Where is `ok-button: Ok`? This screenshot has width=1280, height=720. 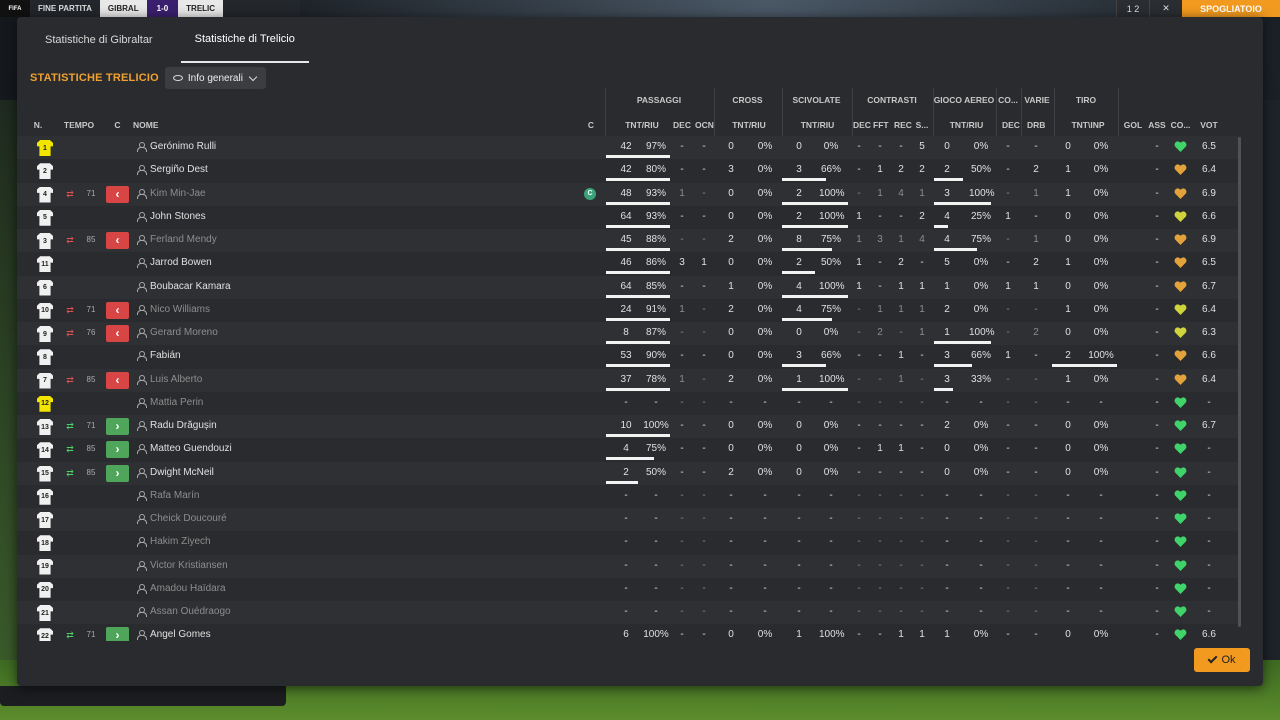 ok-button: Ok is located at coordinates (1222, 660).